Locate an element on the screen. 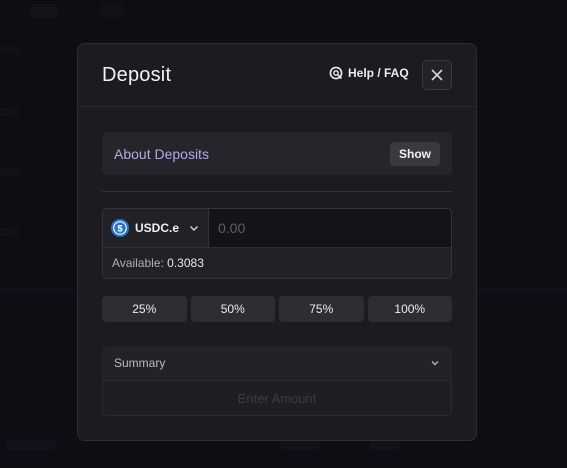 The height and width of the screenshot is (468, 567). about-deposits-panel: About Deposits Show is located at coordinates (277, 153).